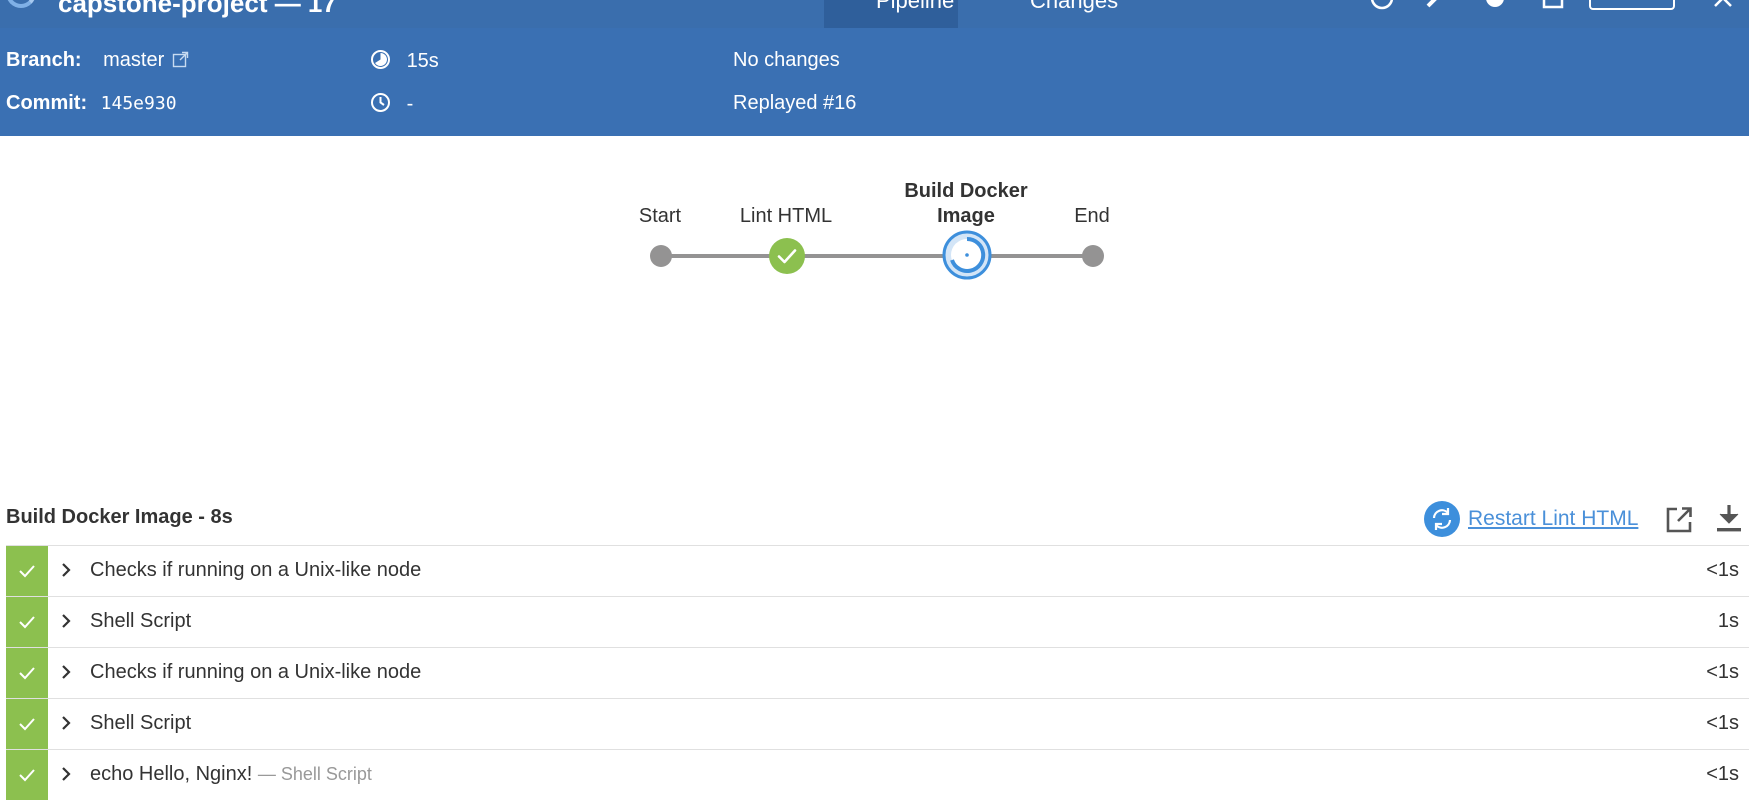 Image resolution: width=1749 pixels, height=800 pixels. What do you see at coordinates (786, 216) in the screenshot?
I see `node-label-lint-html: Lint HTML` at bounding box center [786, 216].